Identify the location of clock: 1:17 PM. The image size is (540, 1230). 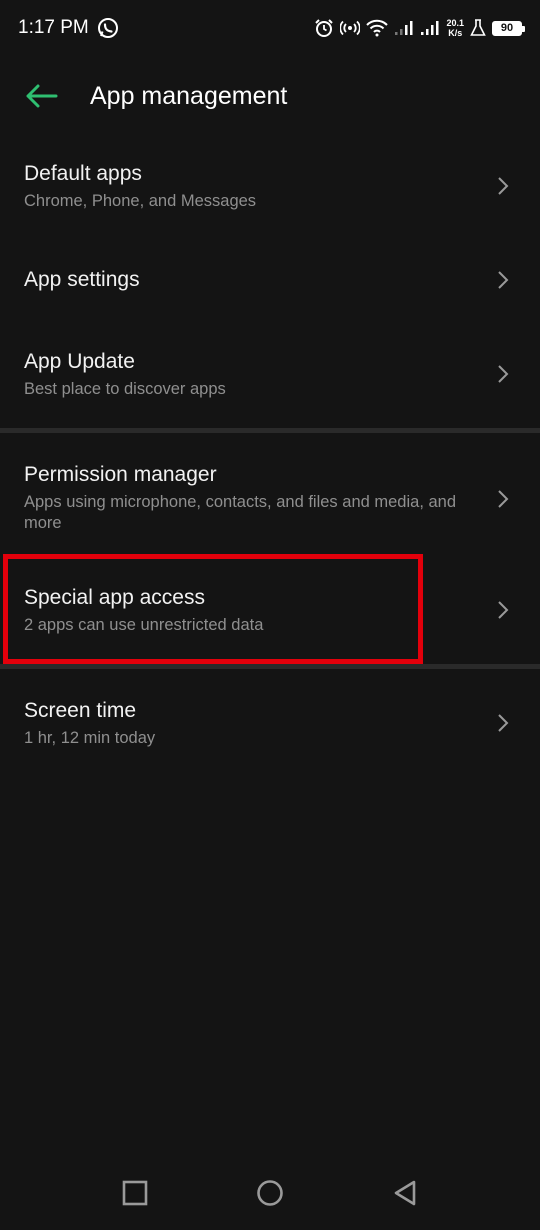
(53, 27).